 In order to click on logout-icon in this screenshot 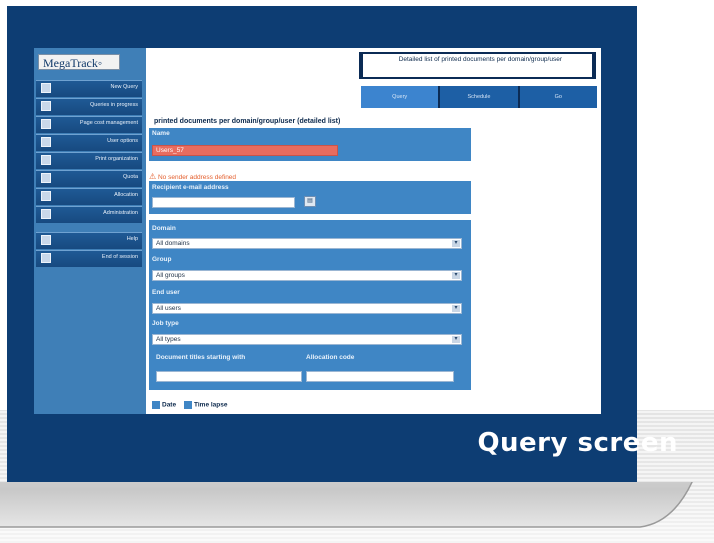, I will do `click(46, 258)`.